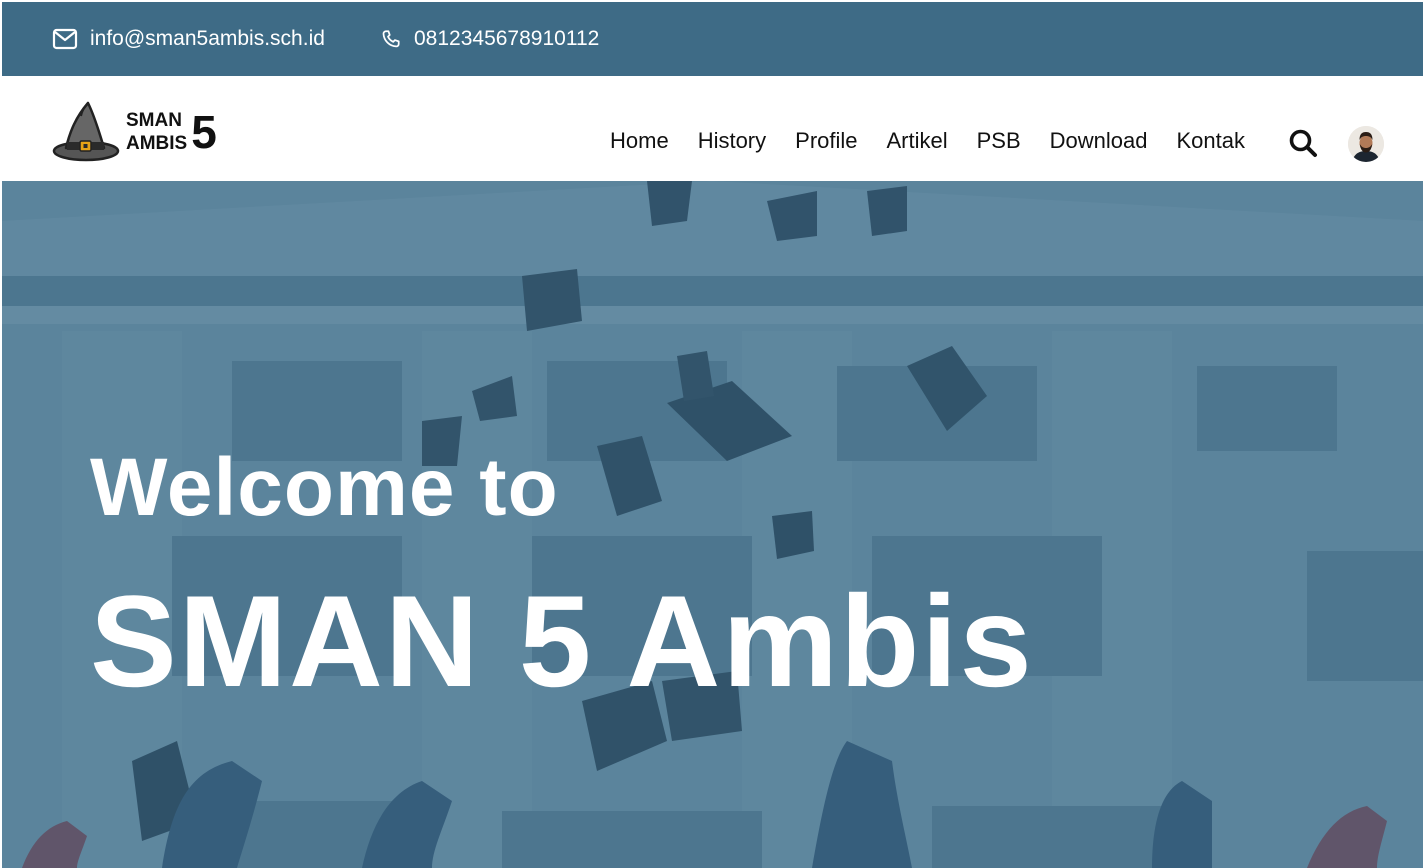 The height and width of the screenshot is (868, 1424). I want to click on nav-item-kontak: Kontak, so click(1211, 141).